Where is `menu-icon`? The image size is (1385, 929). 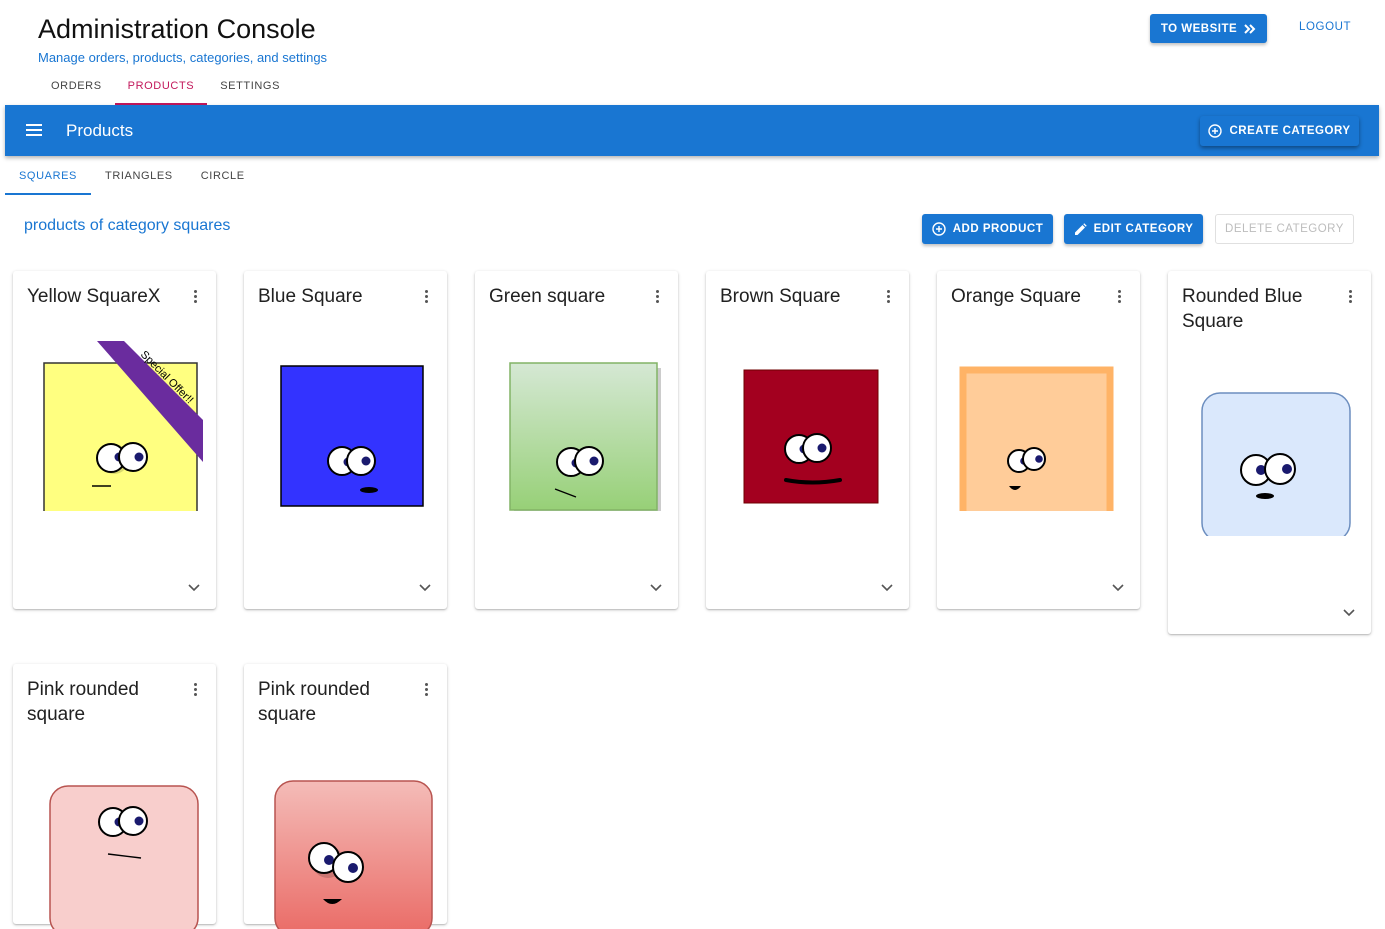
menu-icon is located at coordinates (34, 130).